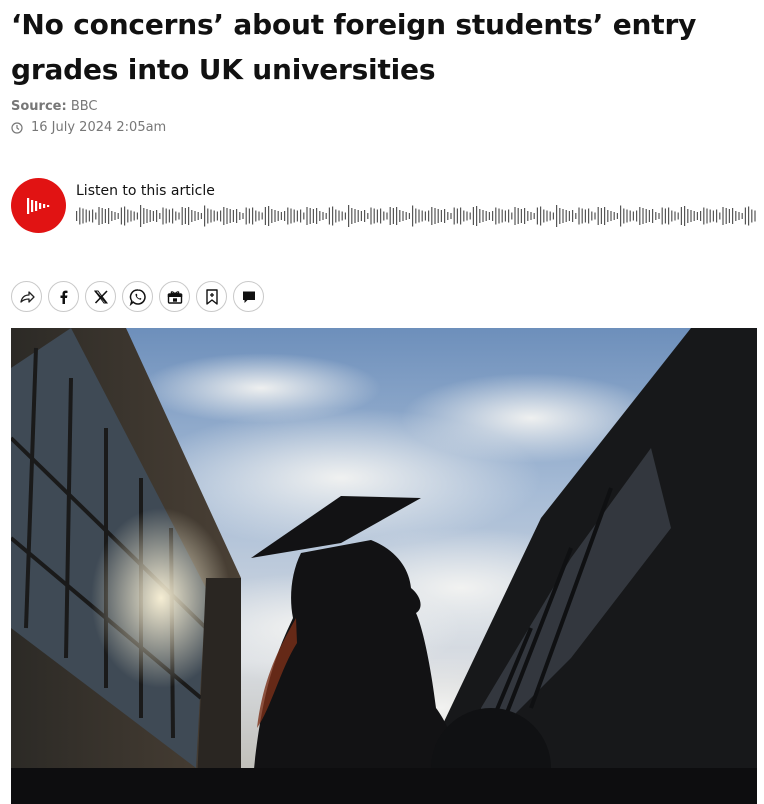 Image resolution: width=764 pixels, height=804 pixels. I want to click on x-share-button, so click(100, 296).